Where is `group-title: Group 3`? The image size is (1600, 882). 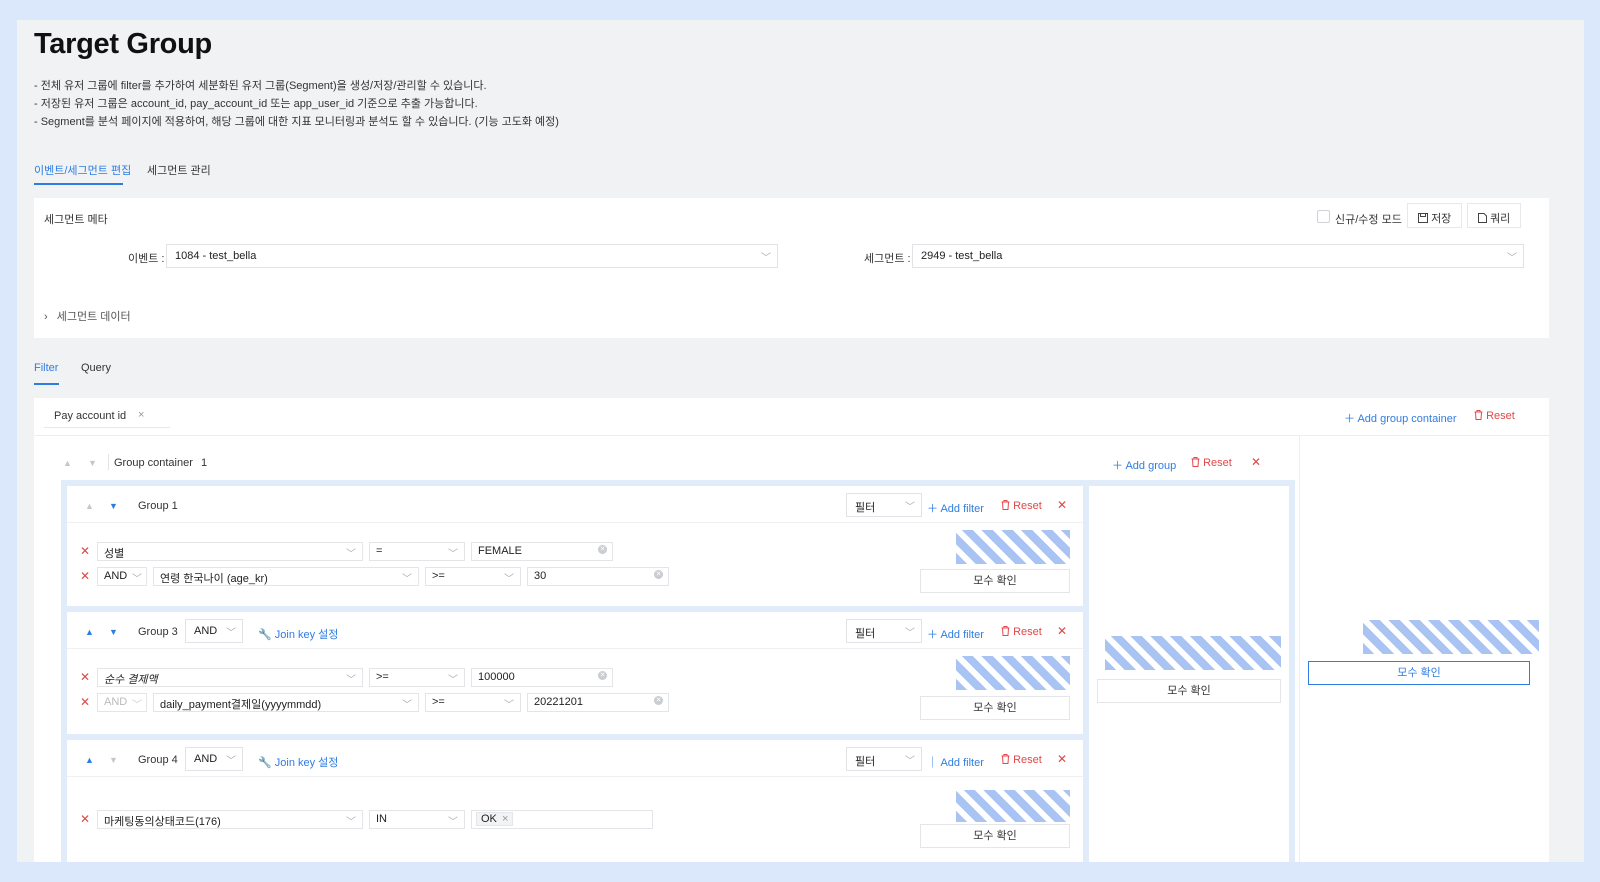 group-title: Group 3 is located at coordinates (158, 632).